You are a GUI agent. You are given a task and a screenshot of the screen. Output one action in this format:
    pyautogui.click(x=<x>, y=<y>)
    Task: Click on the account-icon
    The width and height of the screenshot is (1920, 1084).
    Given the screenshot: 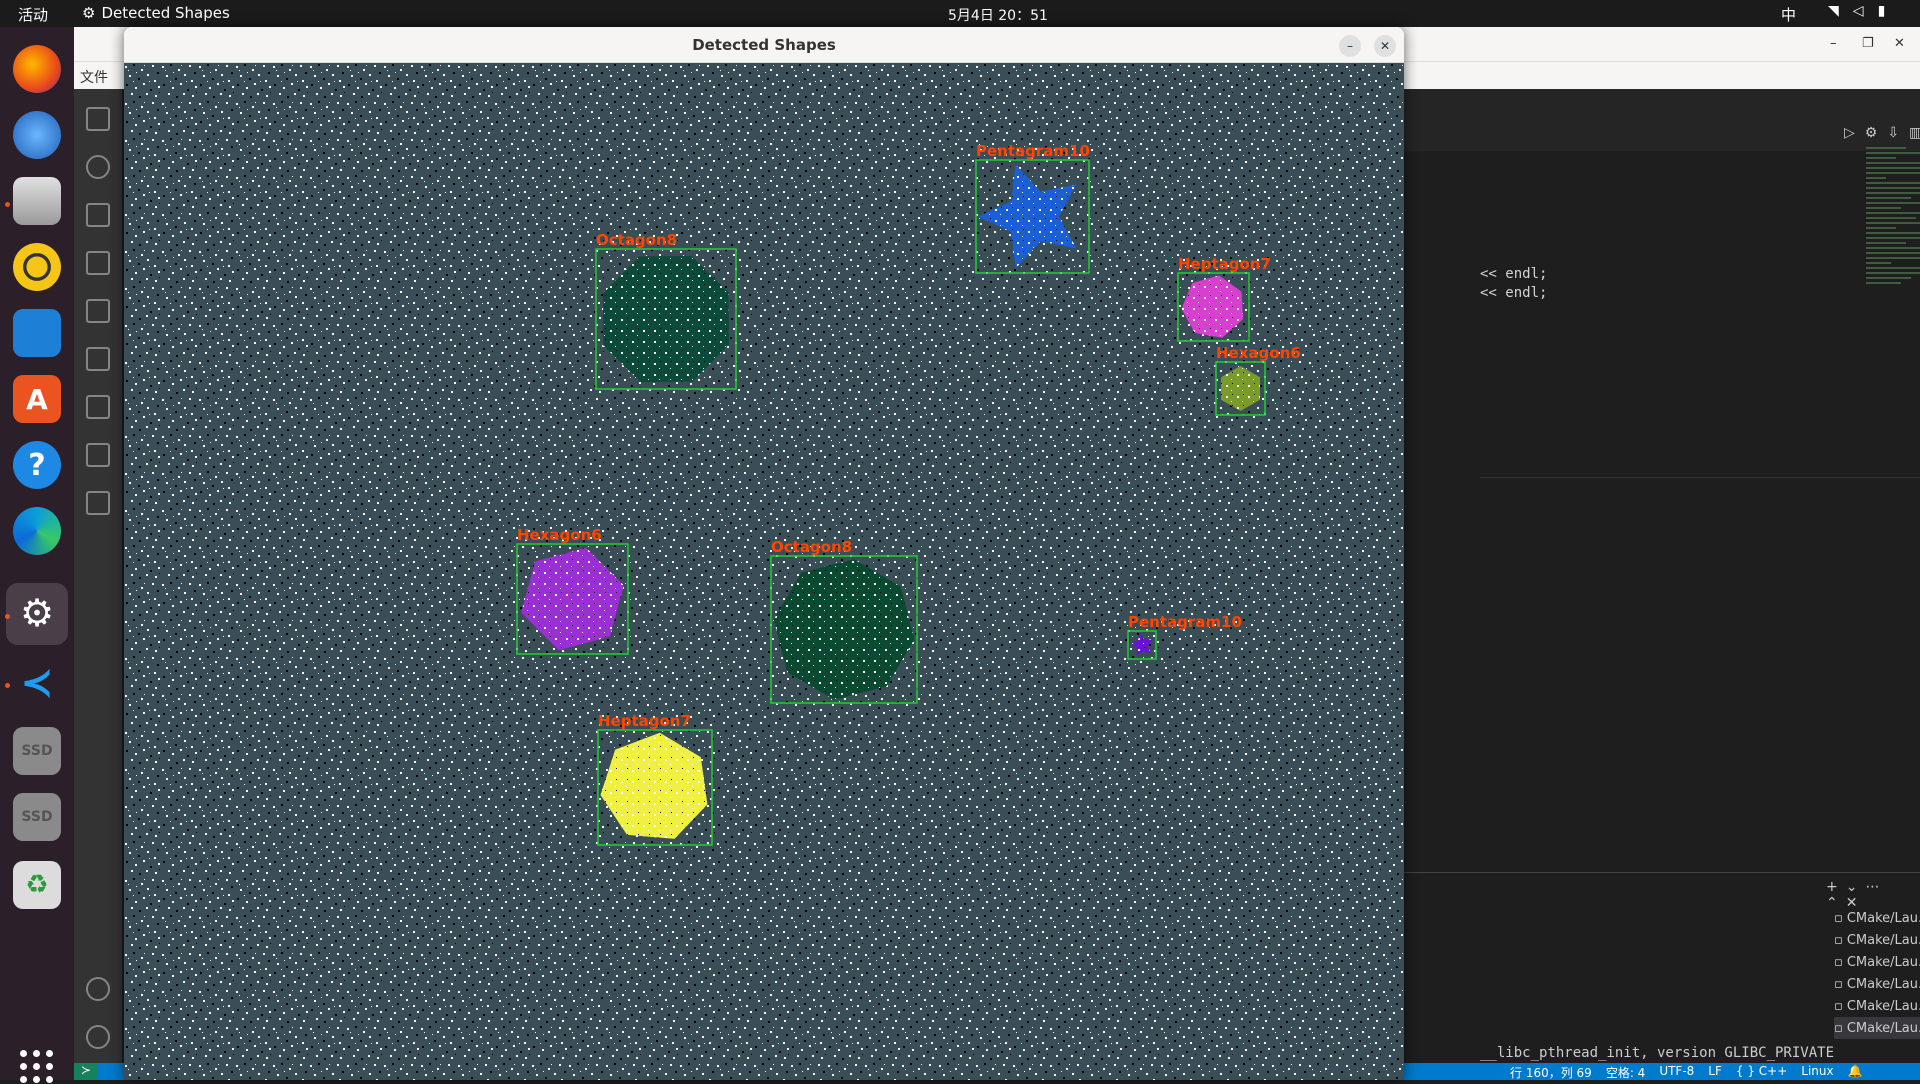 What is the action you would take?
    pyautogui.click(x=98, y=989)
    